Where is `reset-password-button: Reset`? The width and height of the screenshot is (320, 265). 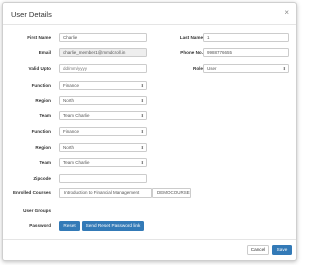
reset-password-button: Reset is located at coordinates (69, 226).